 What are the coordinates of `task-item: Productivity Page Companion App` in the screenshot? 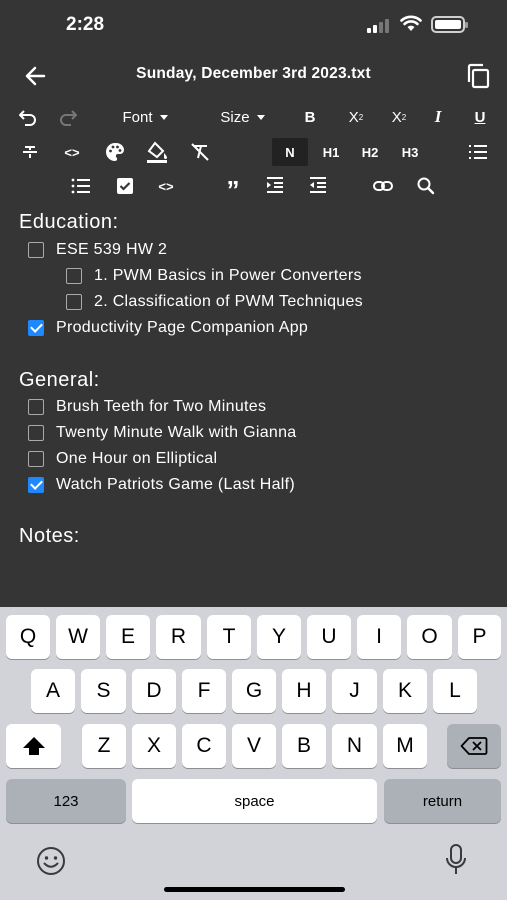 It's located at (168, 328).